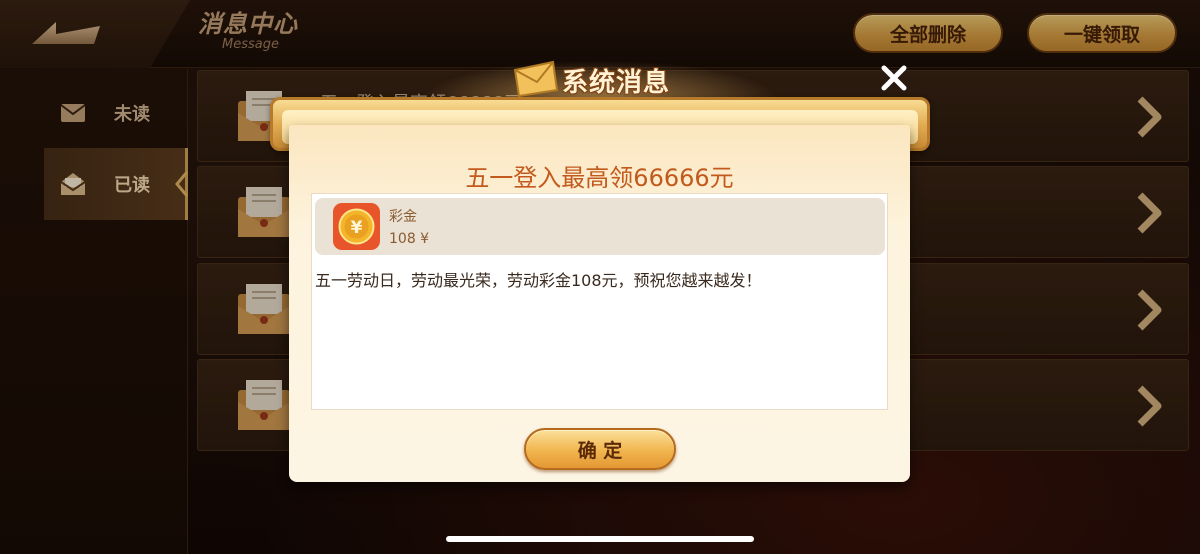  Describe the element at coordinates (600, 449) in the screenshot. I see `confirm-button: 确 定` at that location.